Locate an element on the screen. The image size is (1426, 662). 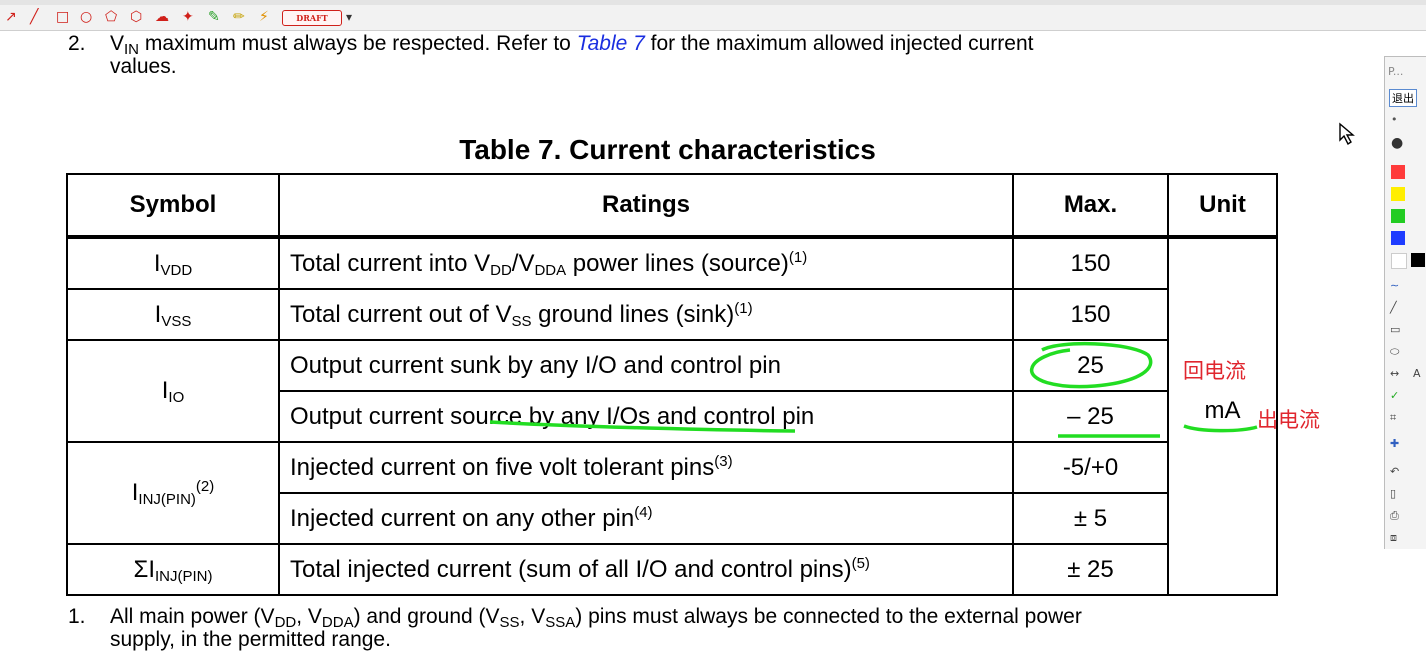
freehand-icon: ∼ is located at coordinates (1394, 285).